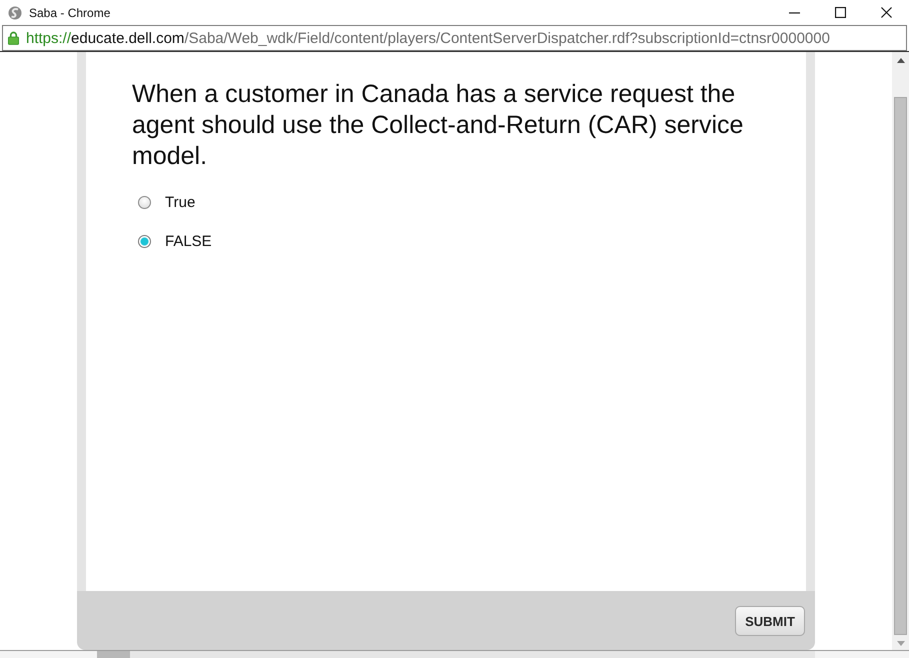 This screenshot has height=658, width=909. What do you see at coordinates (13, 38) in the screenshot?
I see `lock-icon` at bounding box center [13, 38].